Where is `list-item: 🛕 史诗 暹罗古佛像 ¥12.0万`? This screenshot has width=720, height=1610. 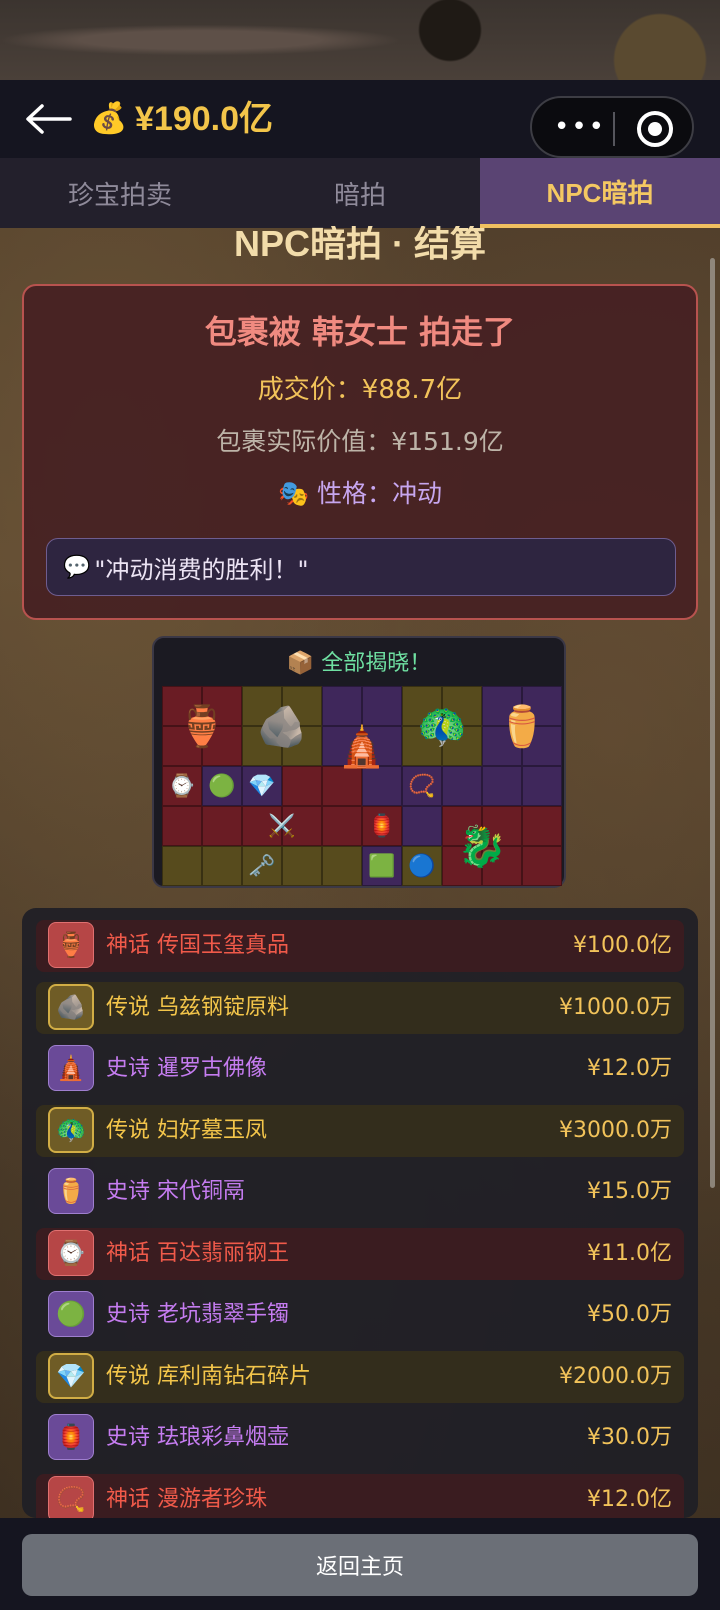
list-item: 🛕 史诗 暹罗古佛像 ¥12.0万 is located at coordinates (360, 1069).